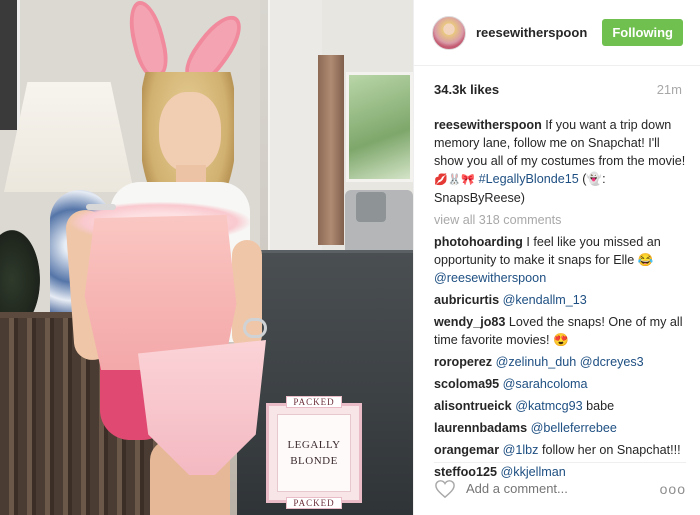 Image resolution: width=700 pixels, height=515 pixels. Describe the element at coordinates (521, 450) in the screenshot. I see `comment-mention: @1lbz` at that location.